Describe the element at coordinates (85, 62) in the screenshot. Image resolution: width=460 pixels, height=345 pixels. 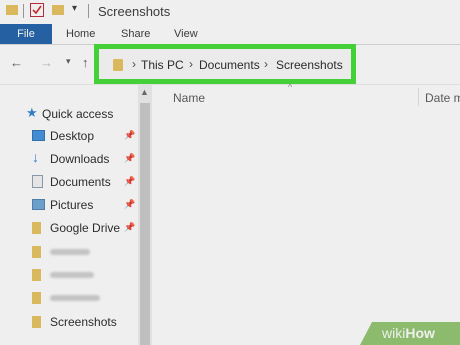
I see `up-arrow-icon: ↑` at that location.